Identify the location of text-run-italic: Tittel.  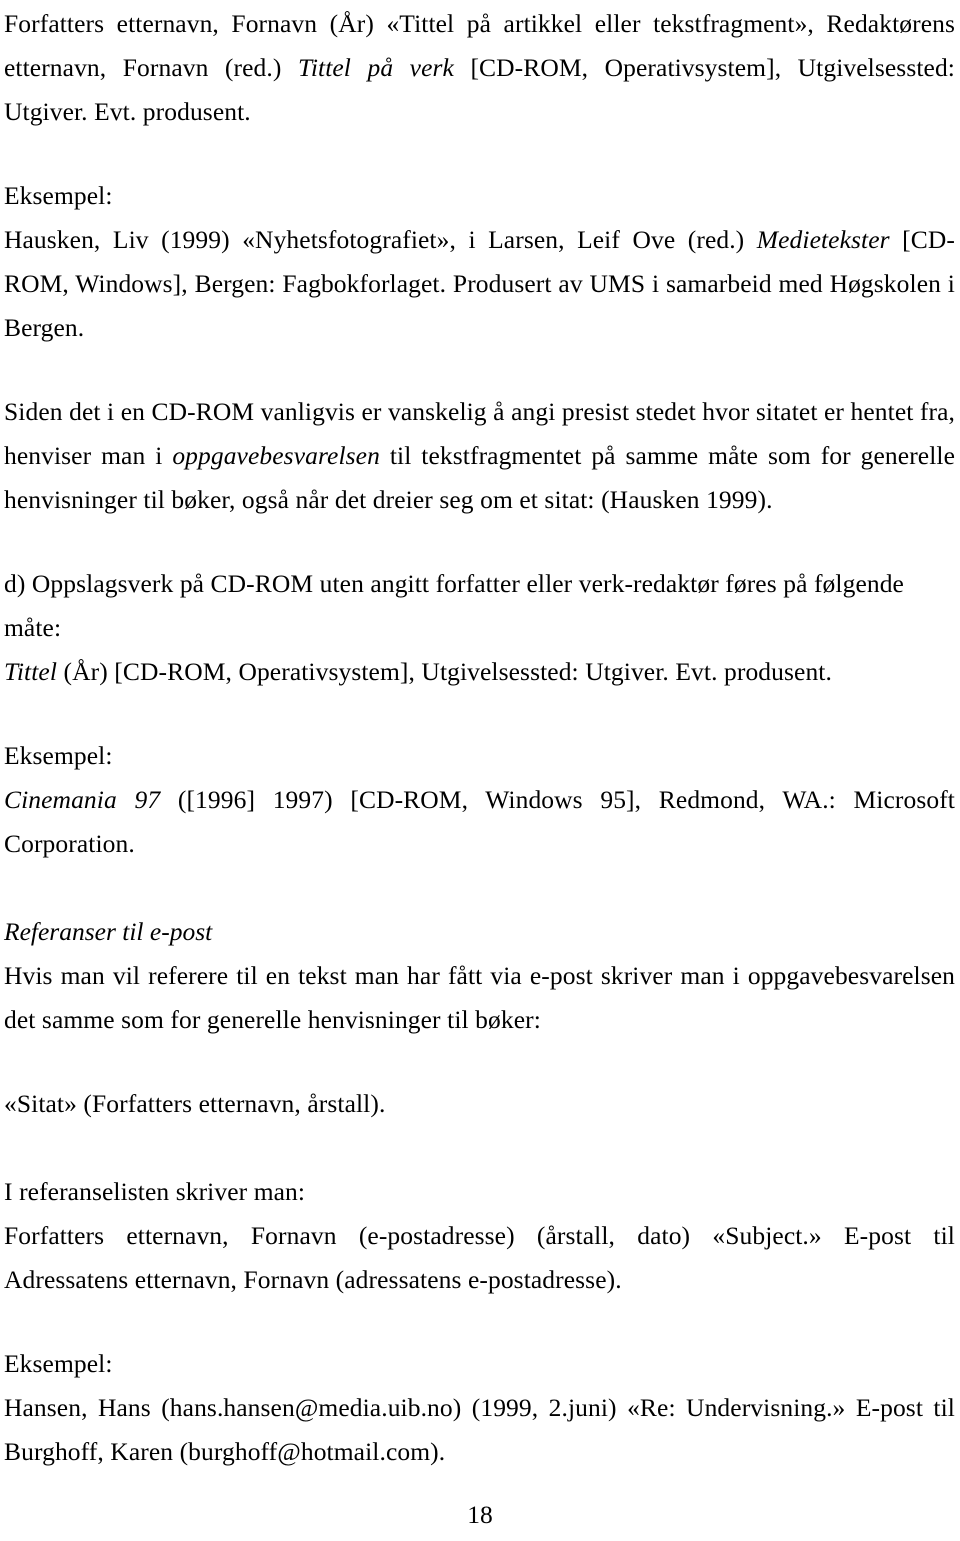
(31, 671).